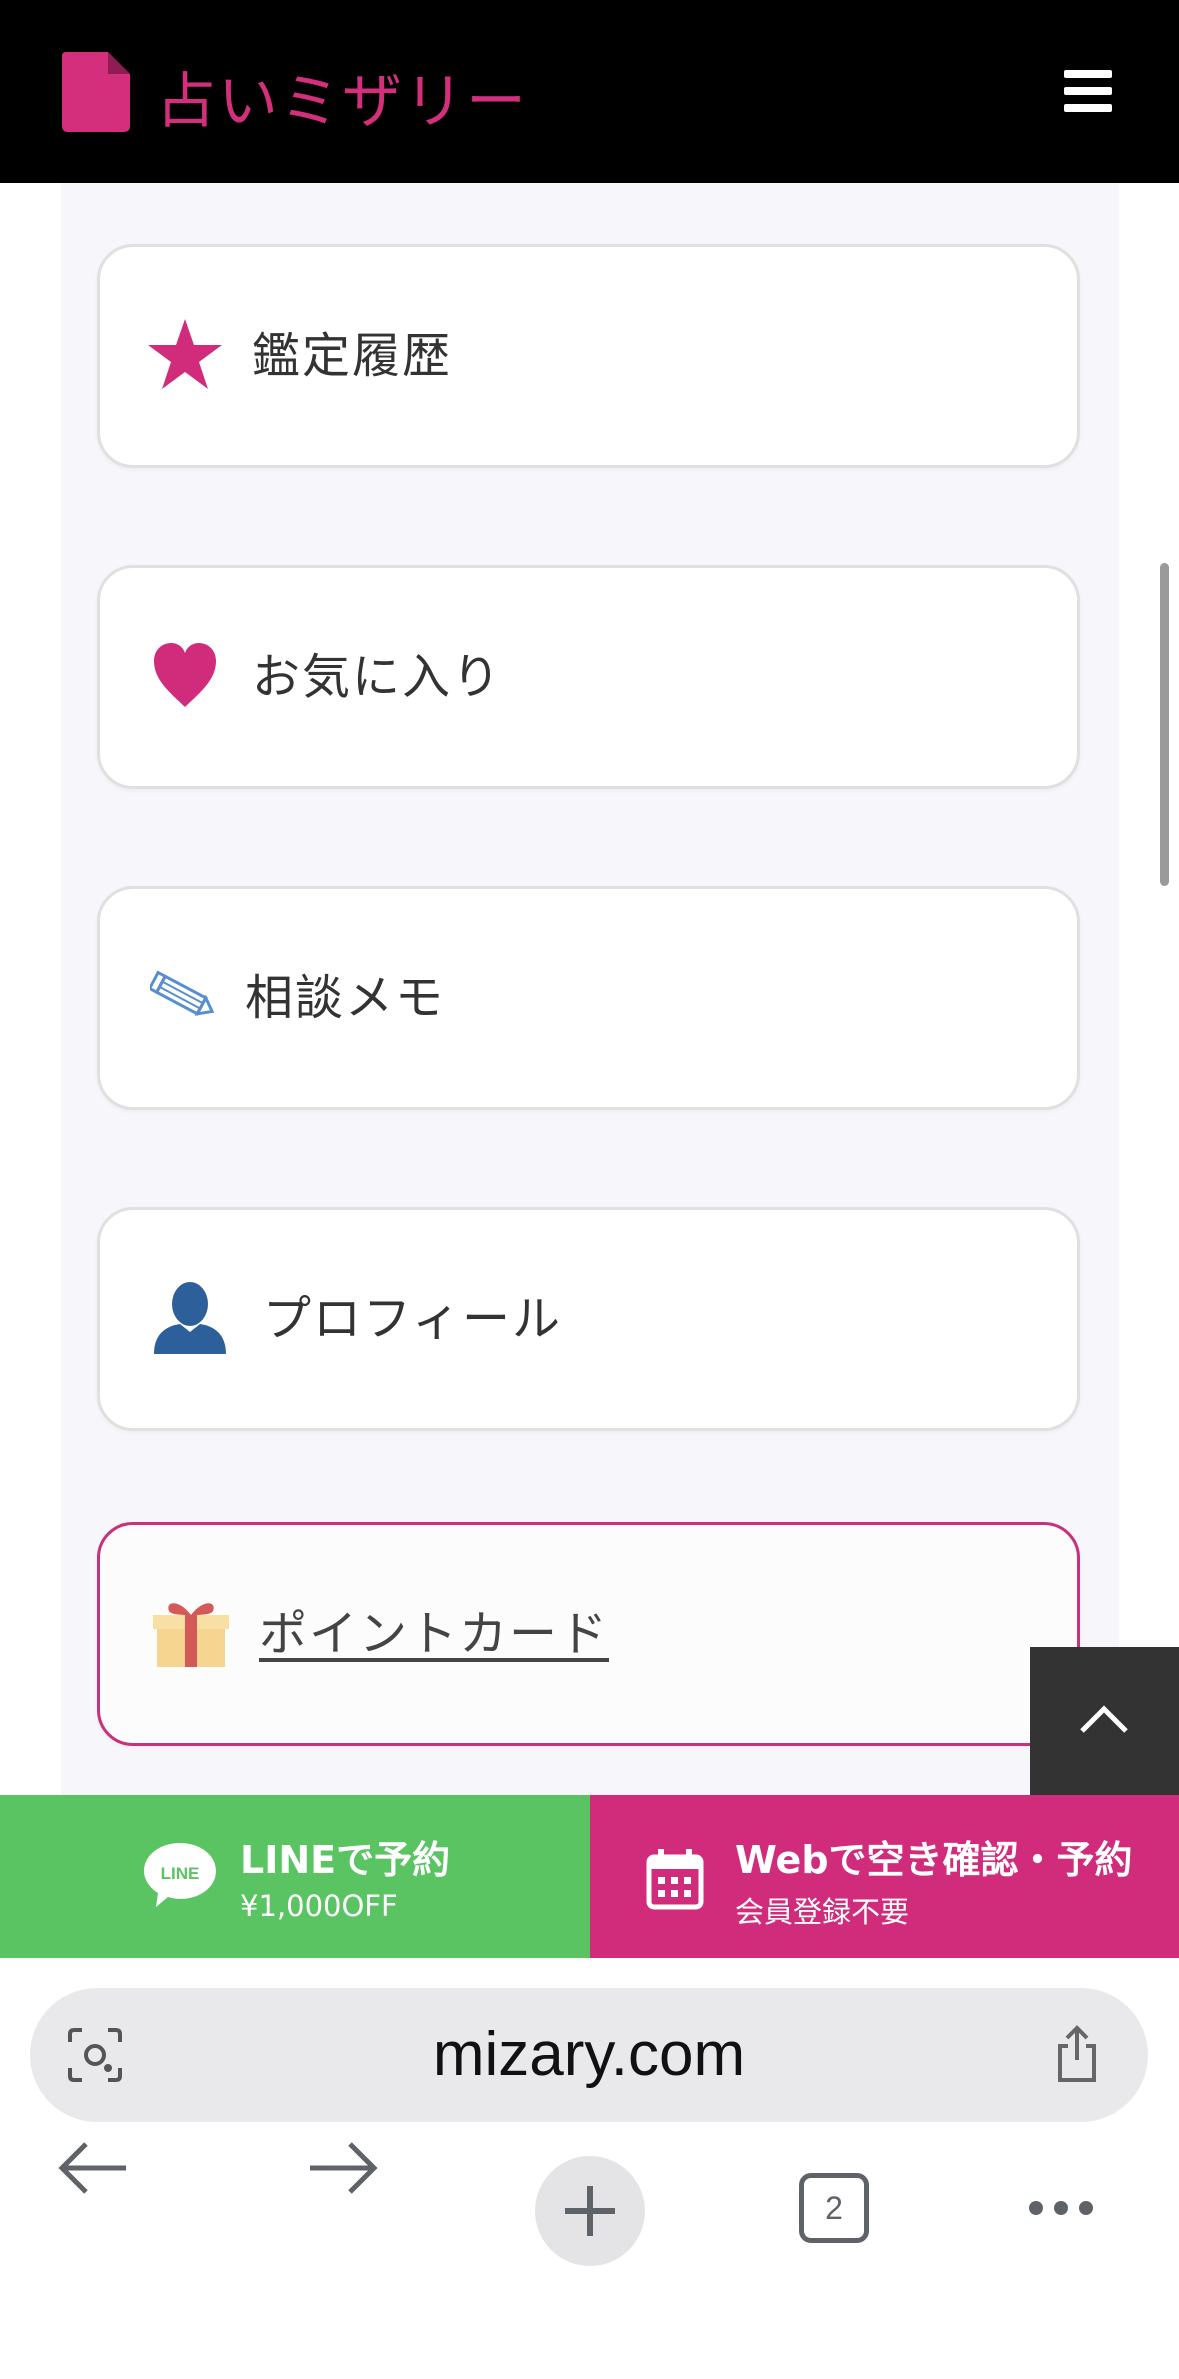 The height and width of the screenshot is (2379, 1179). What do you see at coordinates (588, 356) in the screenshot?
I see `menu-item-history: 鑑定履歴` at bounding box center [588, 356].